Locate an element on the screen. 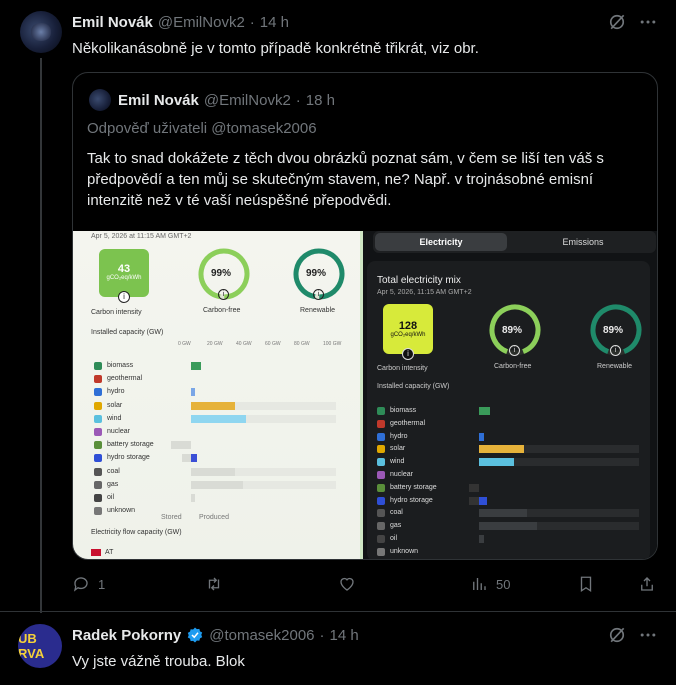 Image resolution: width=676 pixels, height=685 pixels. renewable-value: 99% is located at coordinates (316, 273).